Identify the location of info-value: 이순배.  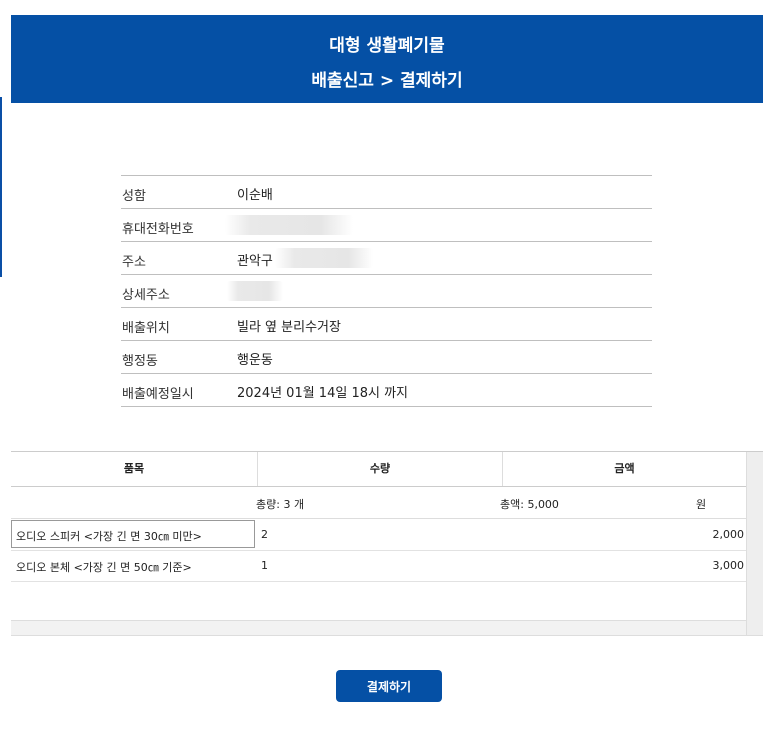
(255, 195).